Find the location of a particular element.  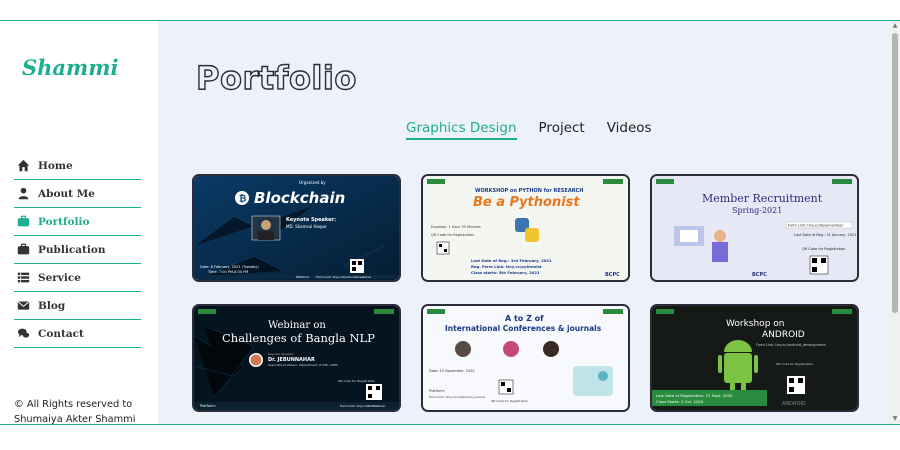

poster-text: Webinar on is located at coordinates (297, 325).